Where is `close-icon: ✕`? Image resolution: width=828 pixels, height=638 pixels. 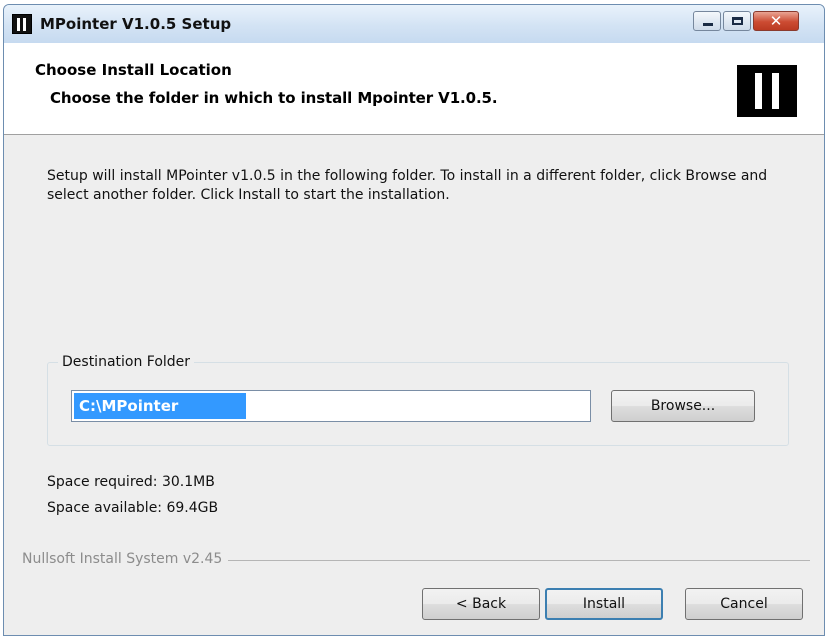
close-icon: ✕ is located at coordinates (776, 21).